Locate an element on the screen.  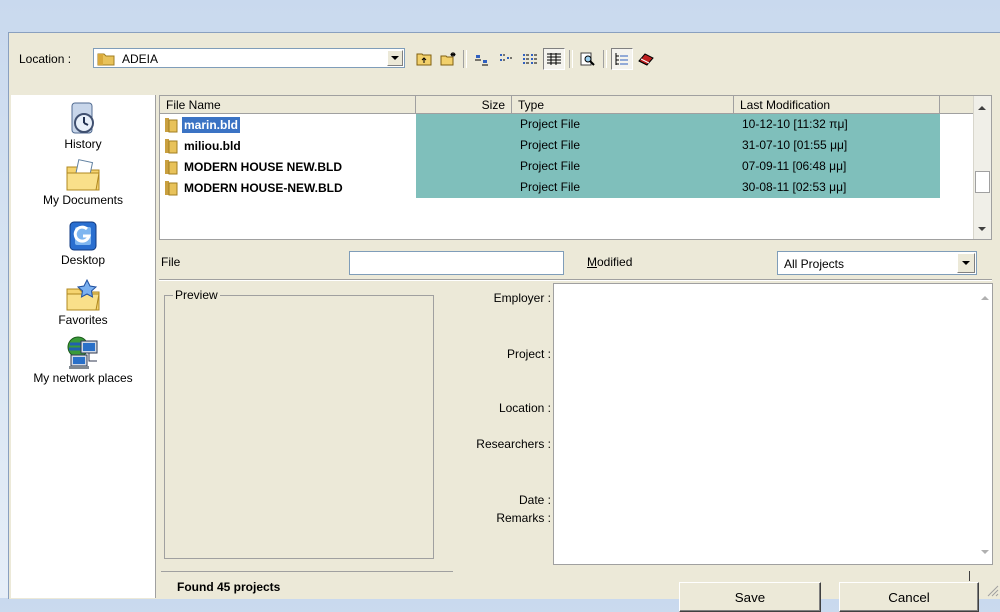
sidebar-item-history: History is located at coordinates (83, 126).